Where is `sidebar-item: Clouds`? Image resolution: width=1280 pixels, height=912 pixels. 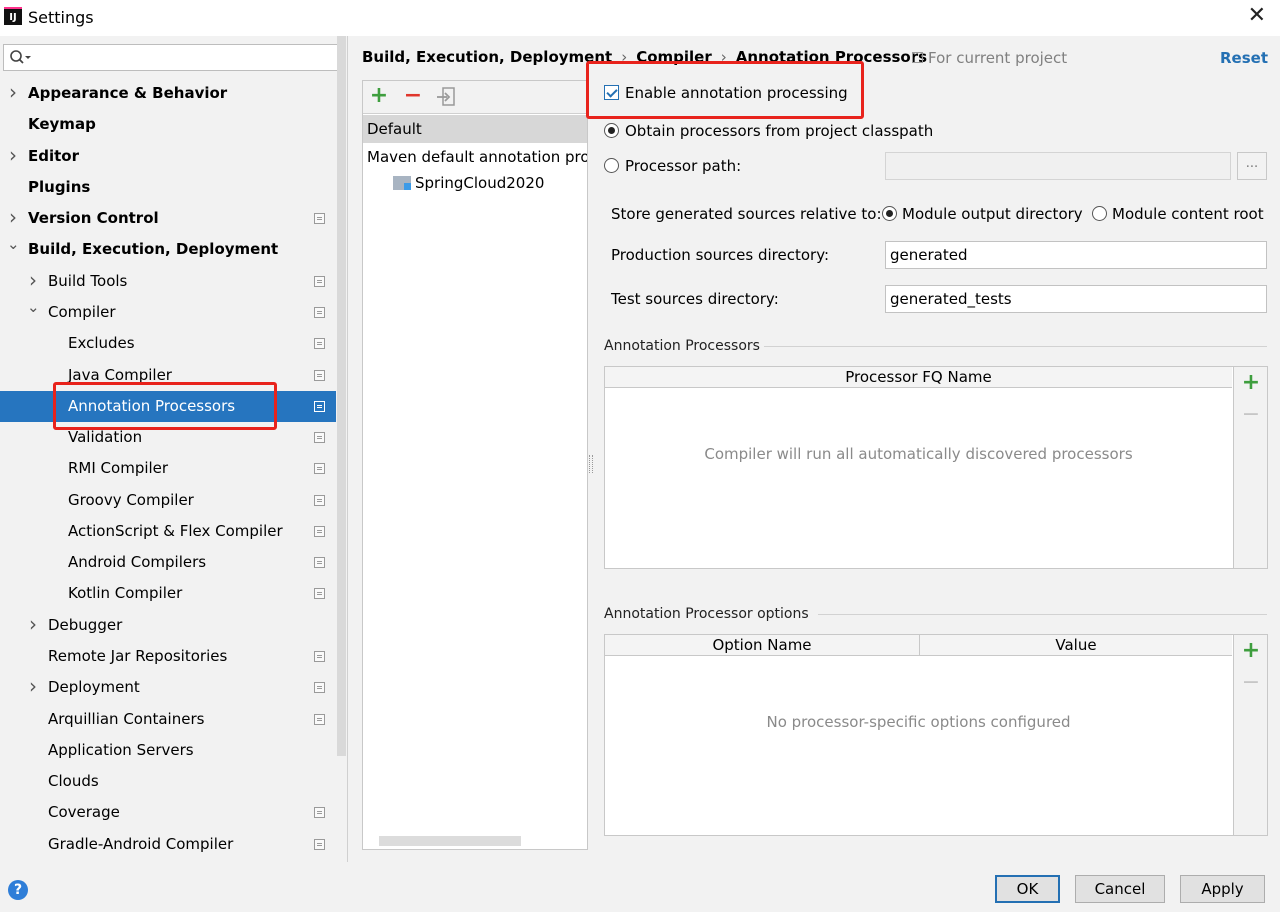
sidebar-item: Clouds is located at coordinates (168, 781).